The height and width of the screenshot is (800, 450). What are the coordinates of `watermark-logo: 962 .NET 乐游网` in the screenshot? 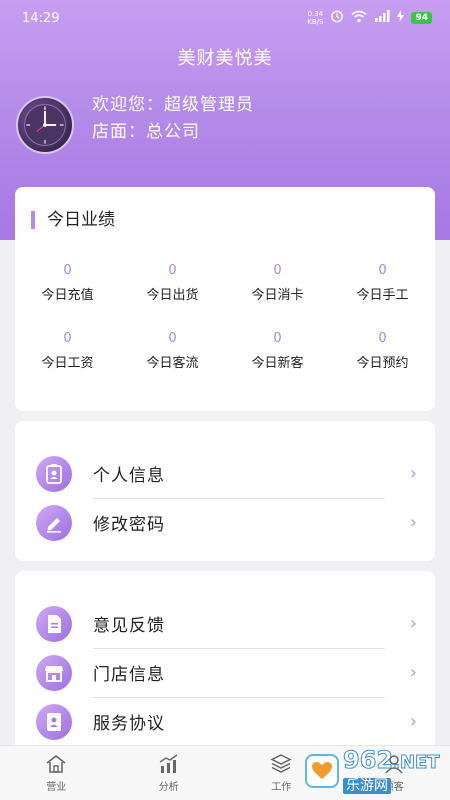 It's located at (375, 771).